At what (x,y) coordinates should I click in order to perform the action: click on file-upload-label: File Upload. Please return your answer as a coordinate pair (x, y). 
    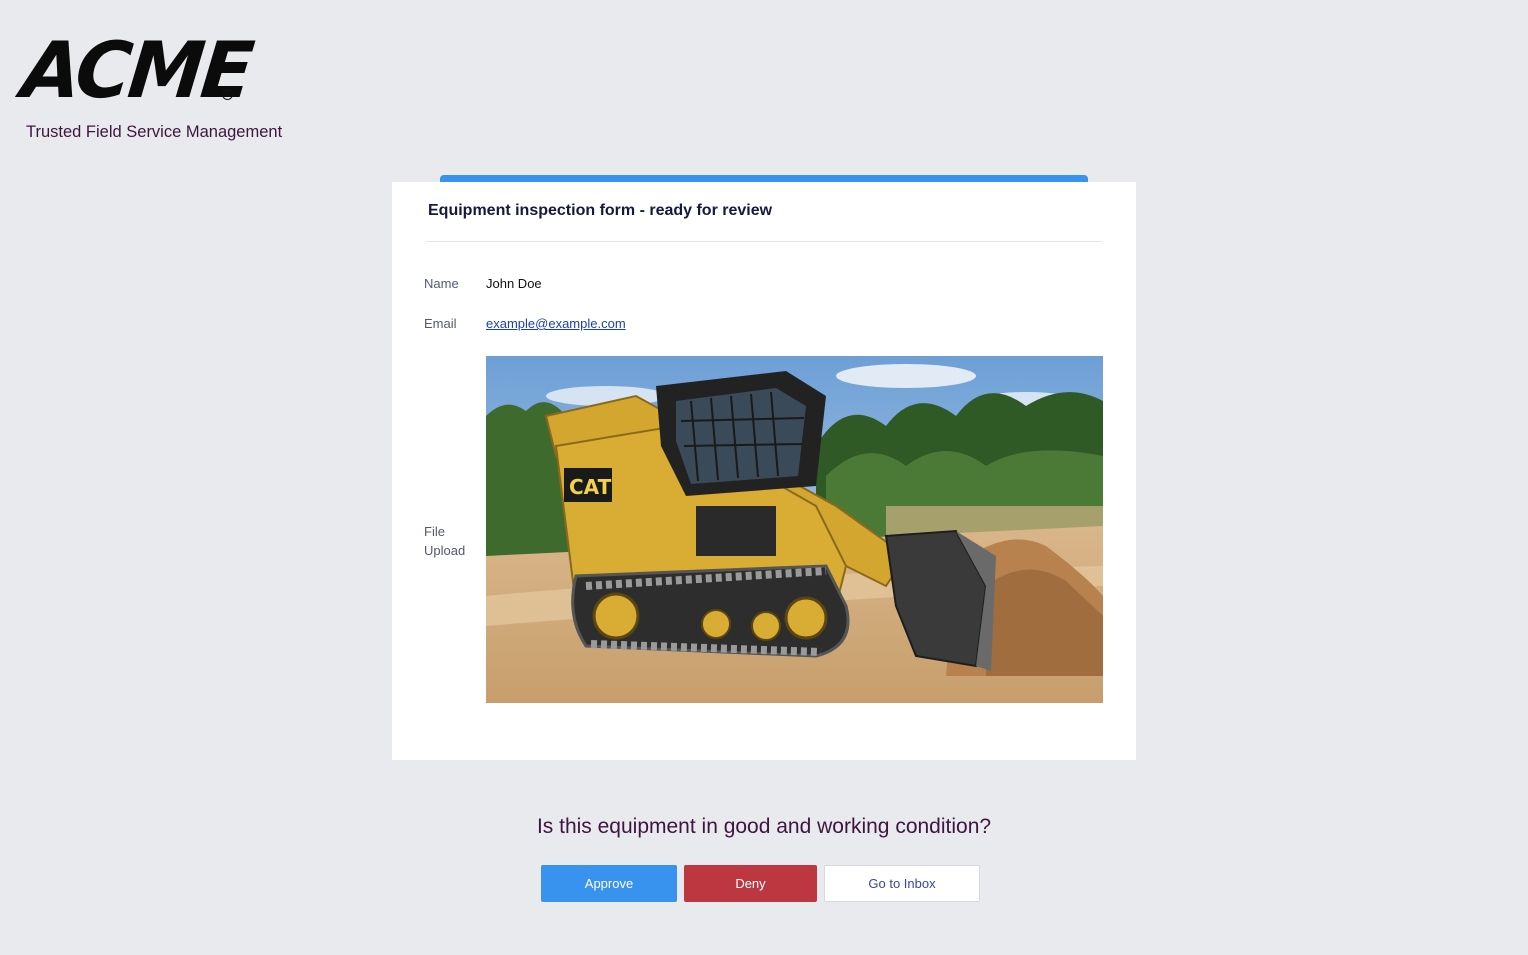
    Looking at the image, I should click on (445, 541).